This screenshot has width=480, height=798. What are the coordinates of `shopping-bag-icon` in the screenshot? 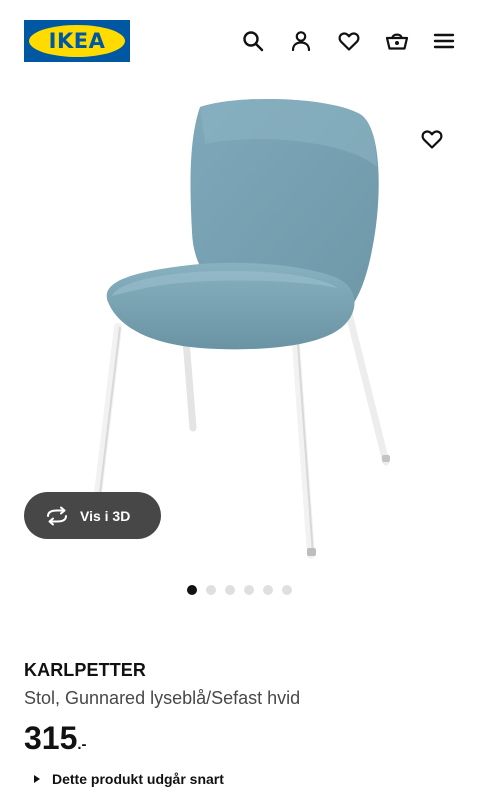 It's located at (397, 41).